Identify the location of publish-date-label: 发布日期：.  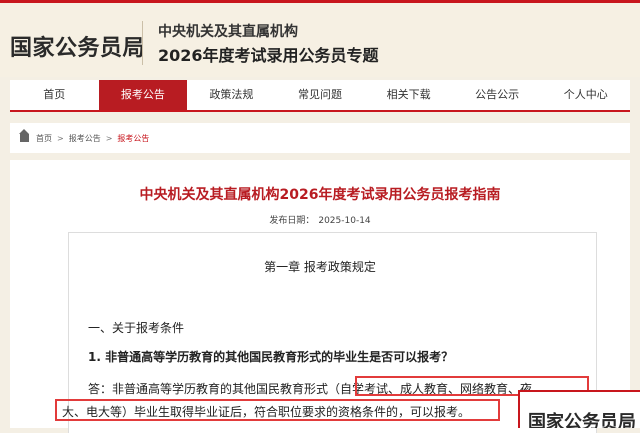
(292, 221).